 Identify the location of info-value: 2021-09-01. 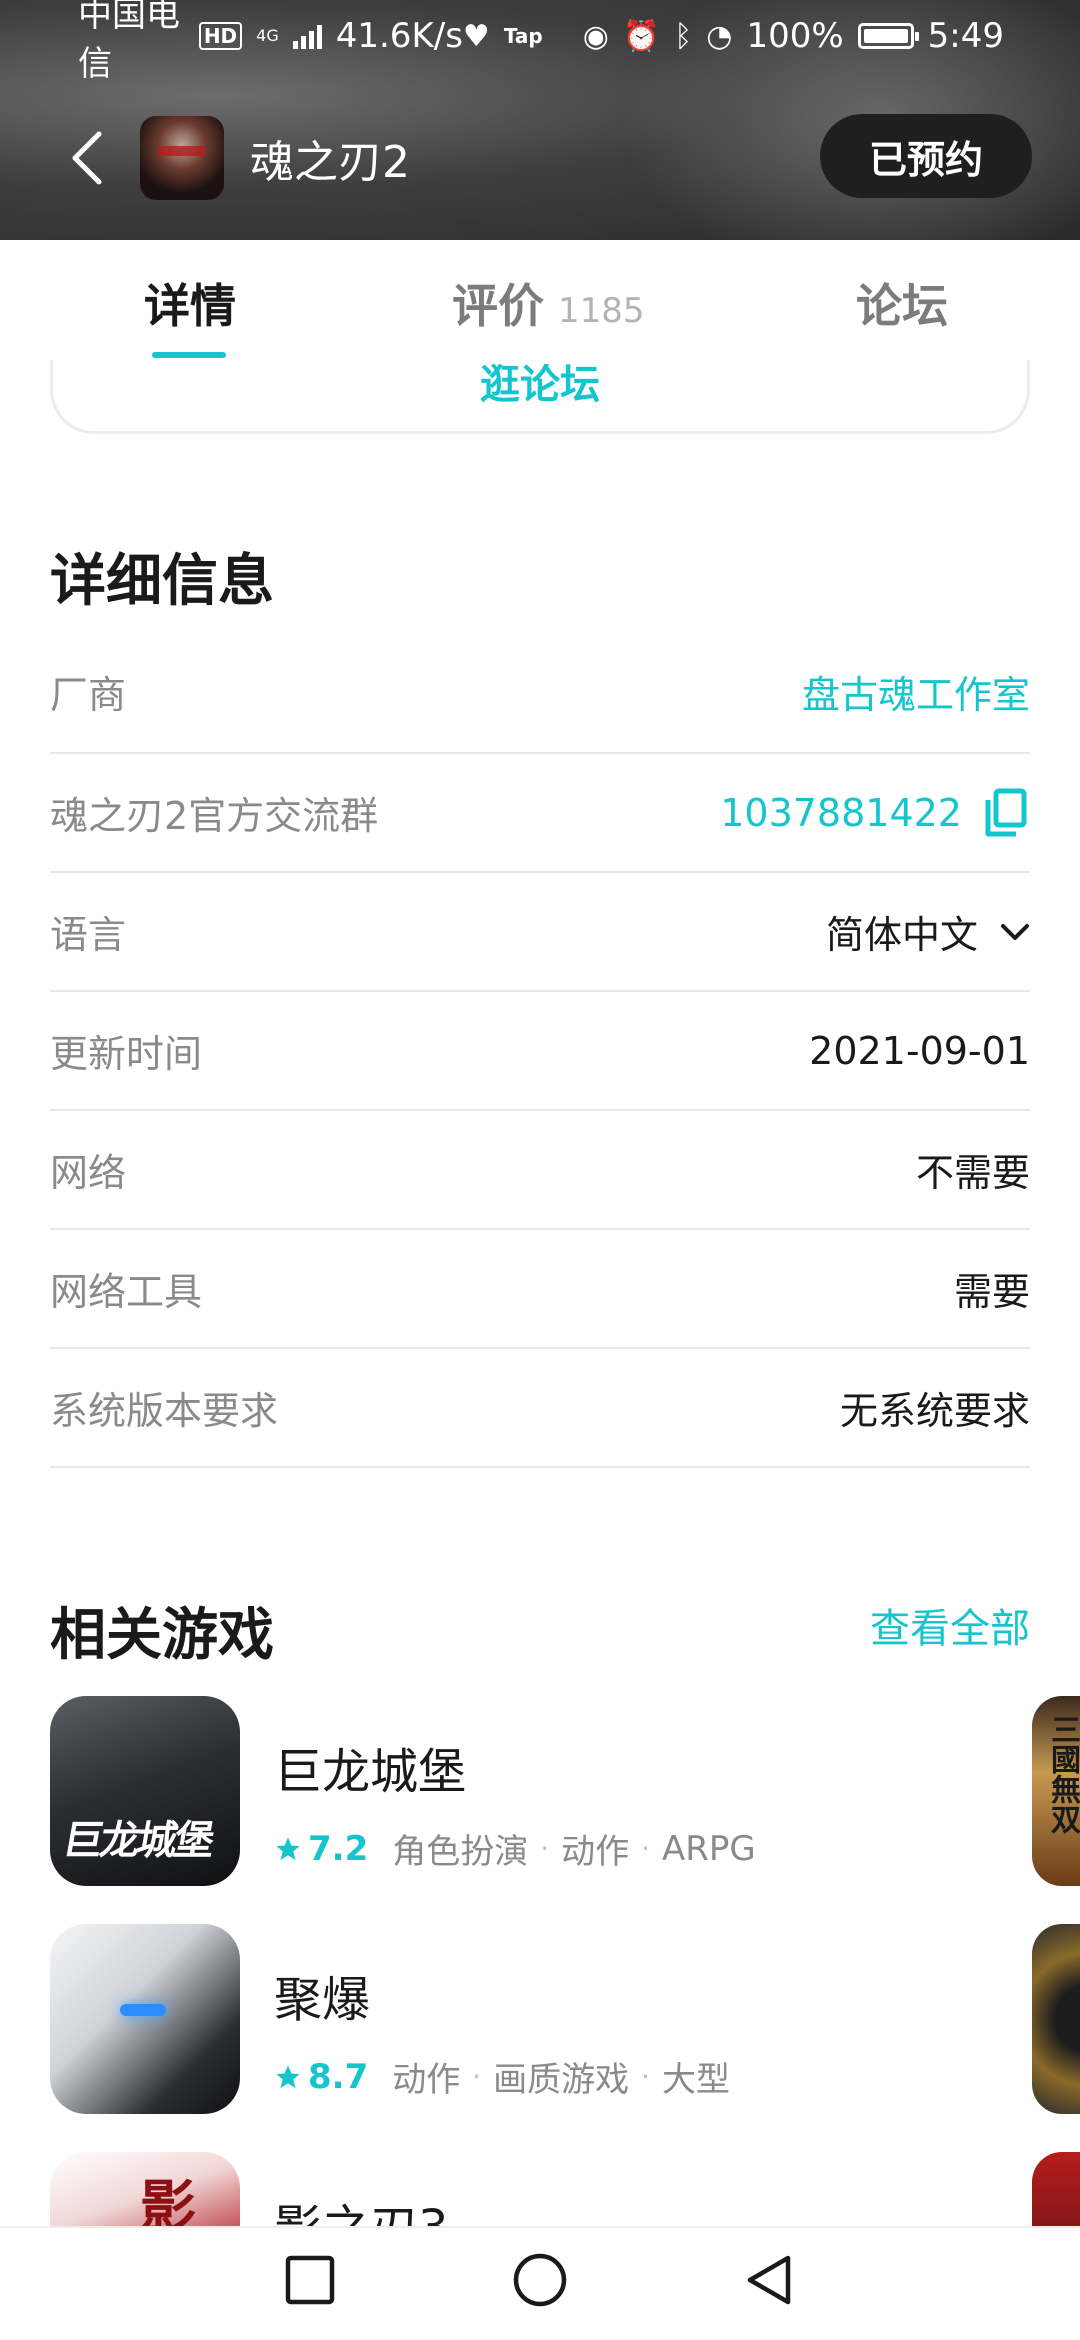
(919, 1050).